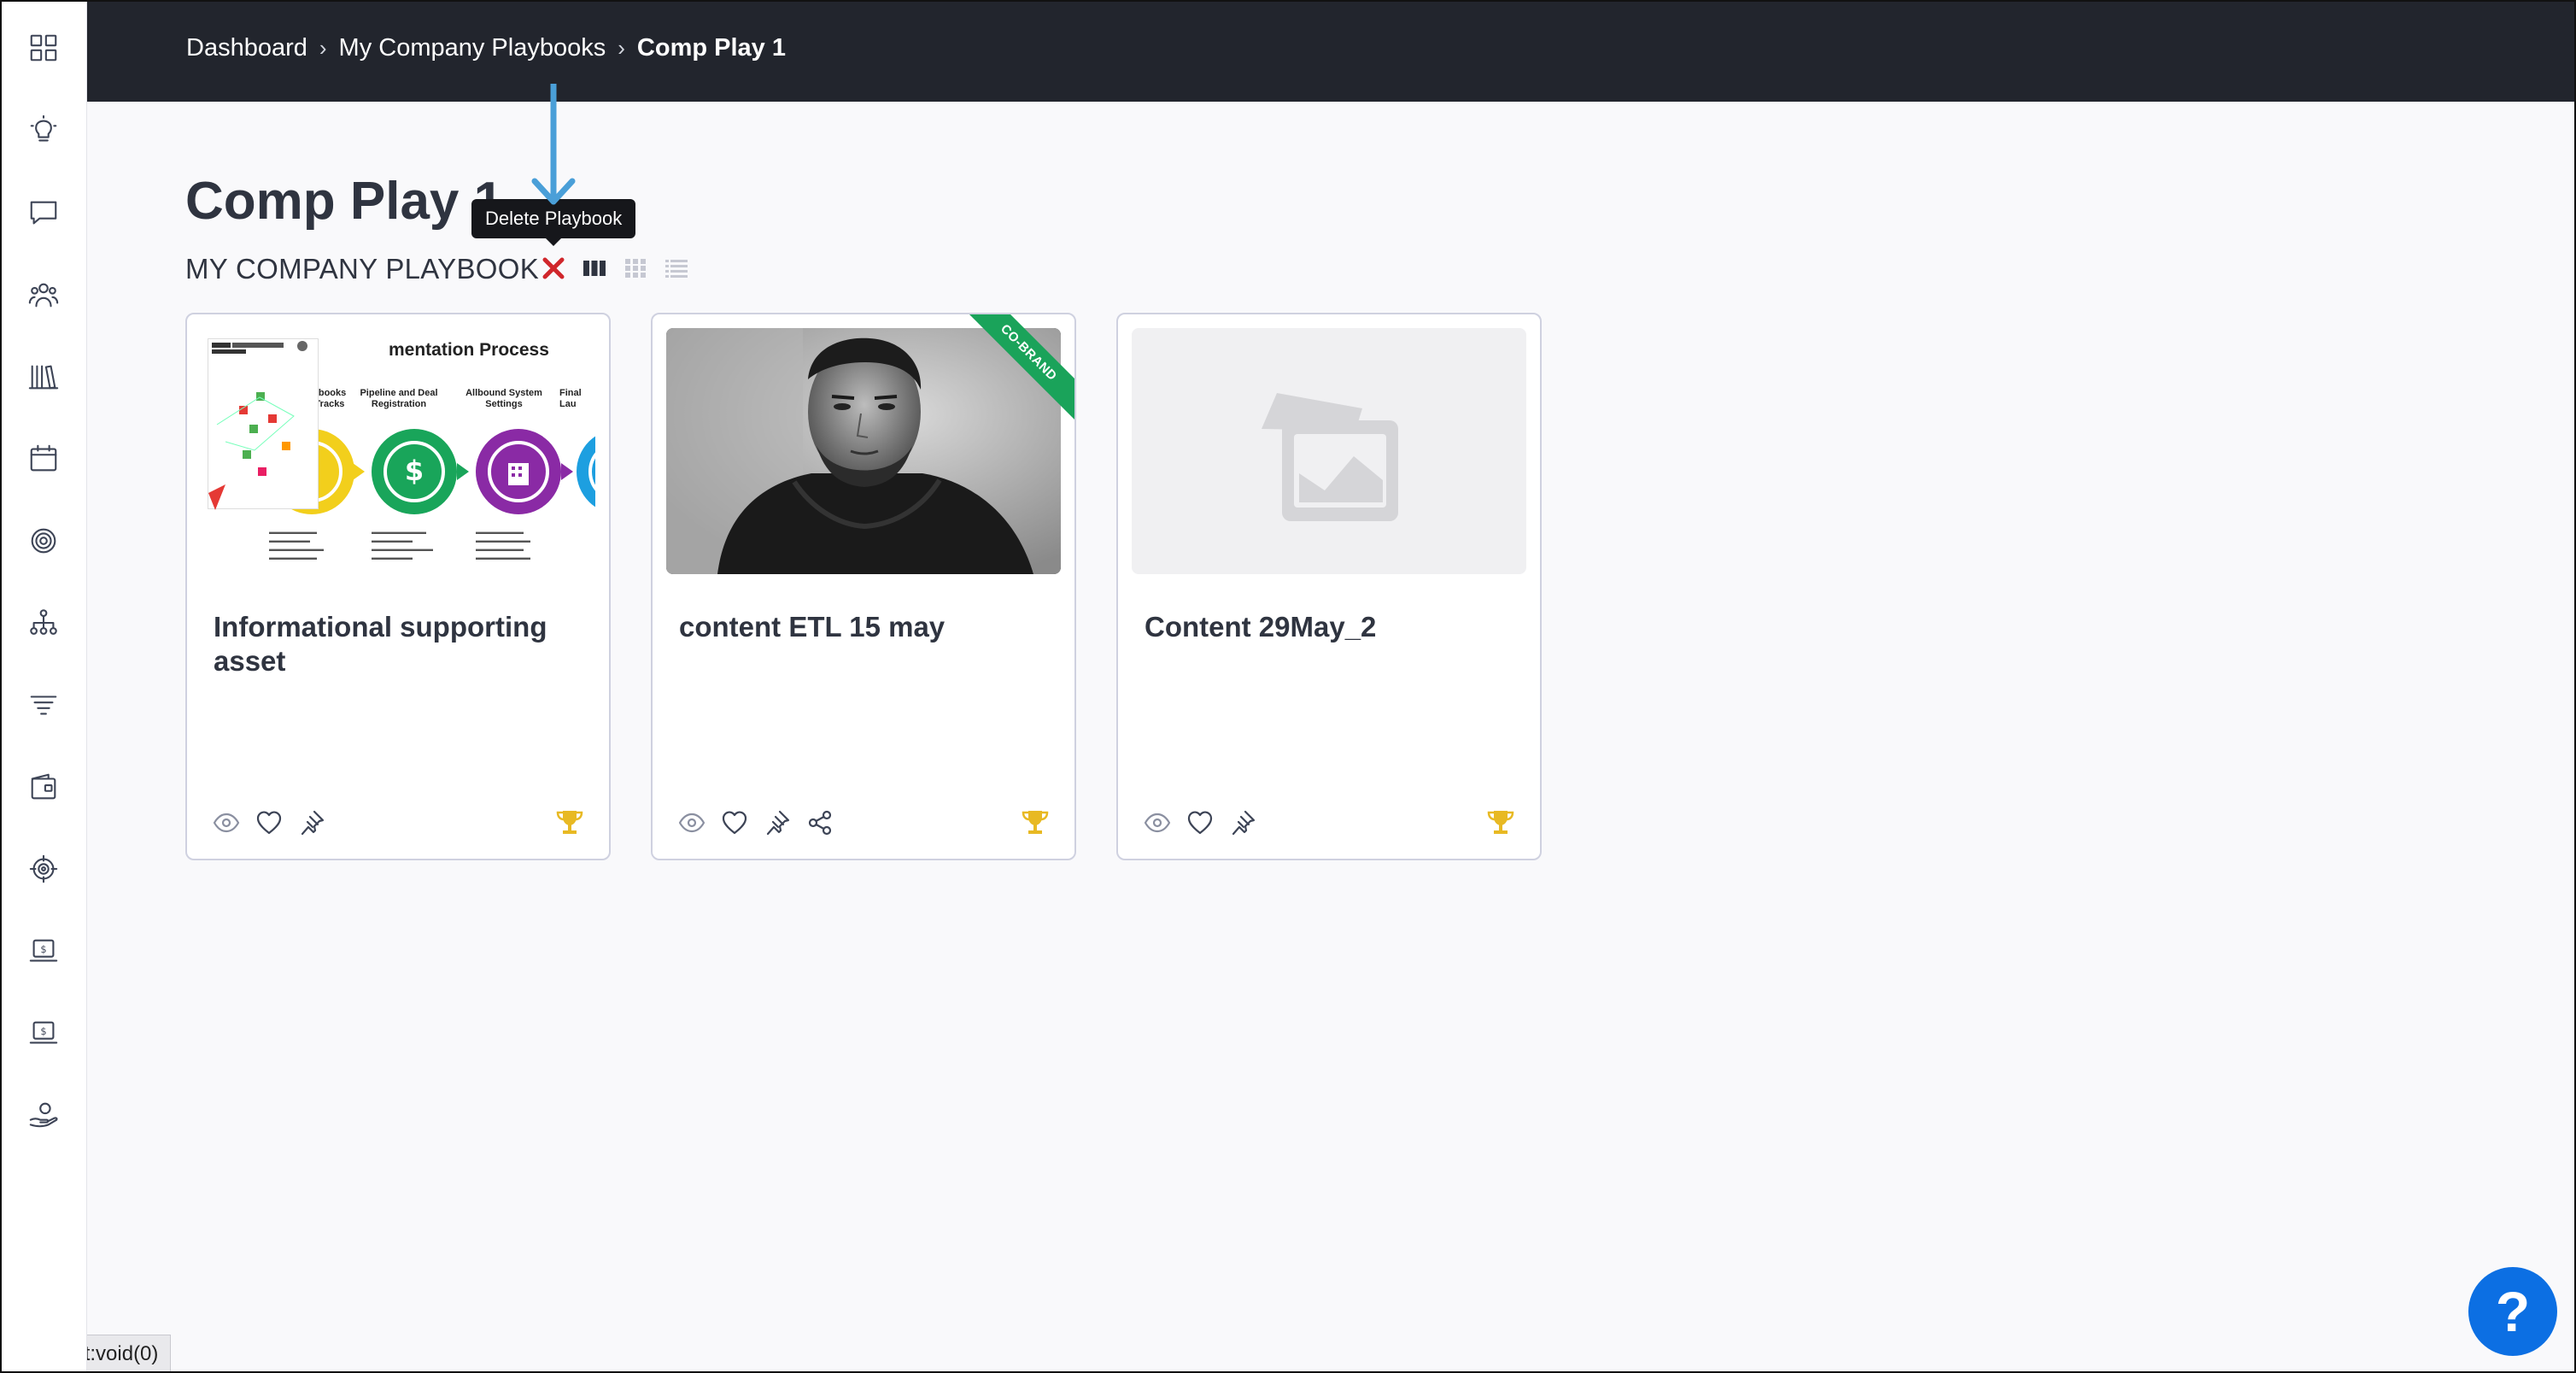 This screenshot has height=1373, width=2576. What do you see at coordinates (711, 48) in the screenshot?
I see `breadcrumb-current: Comp Play 1` at bounding box center [711, 48].